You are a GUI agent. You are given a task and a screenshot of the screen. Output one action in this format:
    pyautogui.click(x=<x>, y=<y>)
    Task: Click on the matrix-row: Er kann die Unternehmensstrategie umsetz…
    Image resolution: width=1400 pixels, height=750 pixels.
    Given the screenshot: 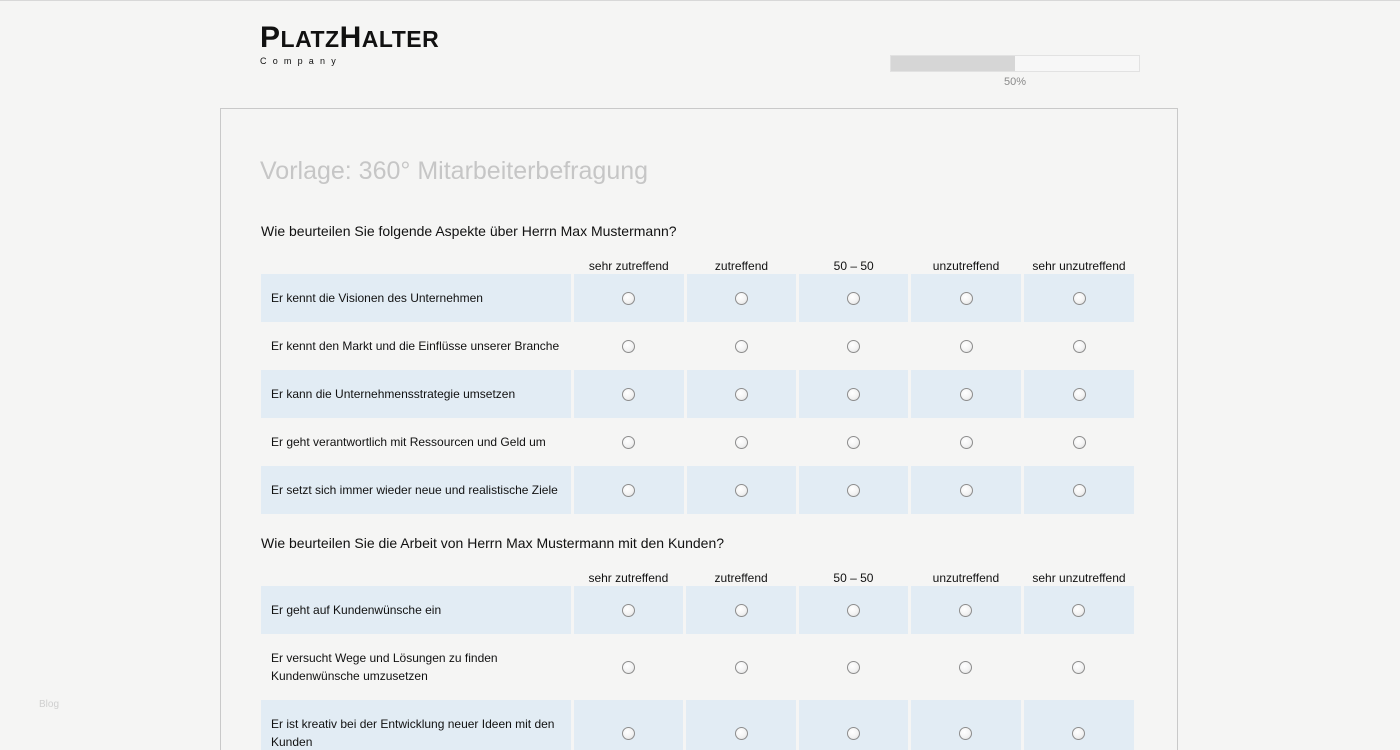 What is the action you would take?
    pyautogui.click(x=697, y=394)
    